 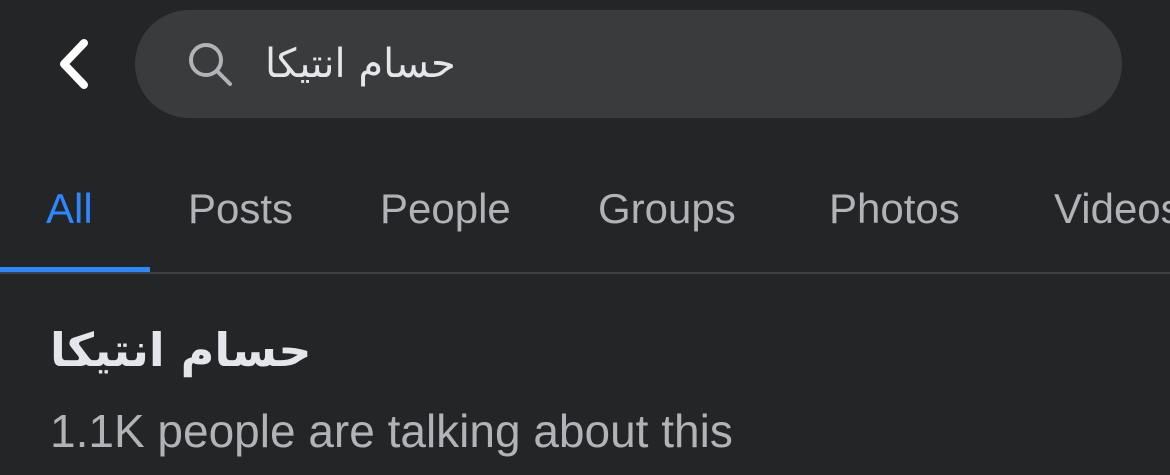 I want to click on search-icon, so click(x=210, y=64).